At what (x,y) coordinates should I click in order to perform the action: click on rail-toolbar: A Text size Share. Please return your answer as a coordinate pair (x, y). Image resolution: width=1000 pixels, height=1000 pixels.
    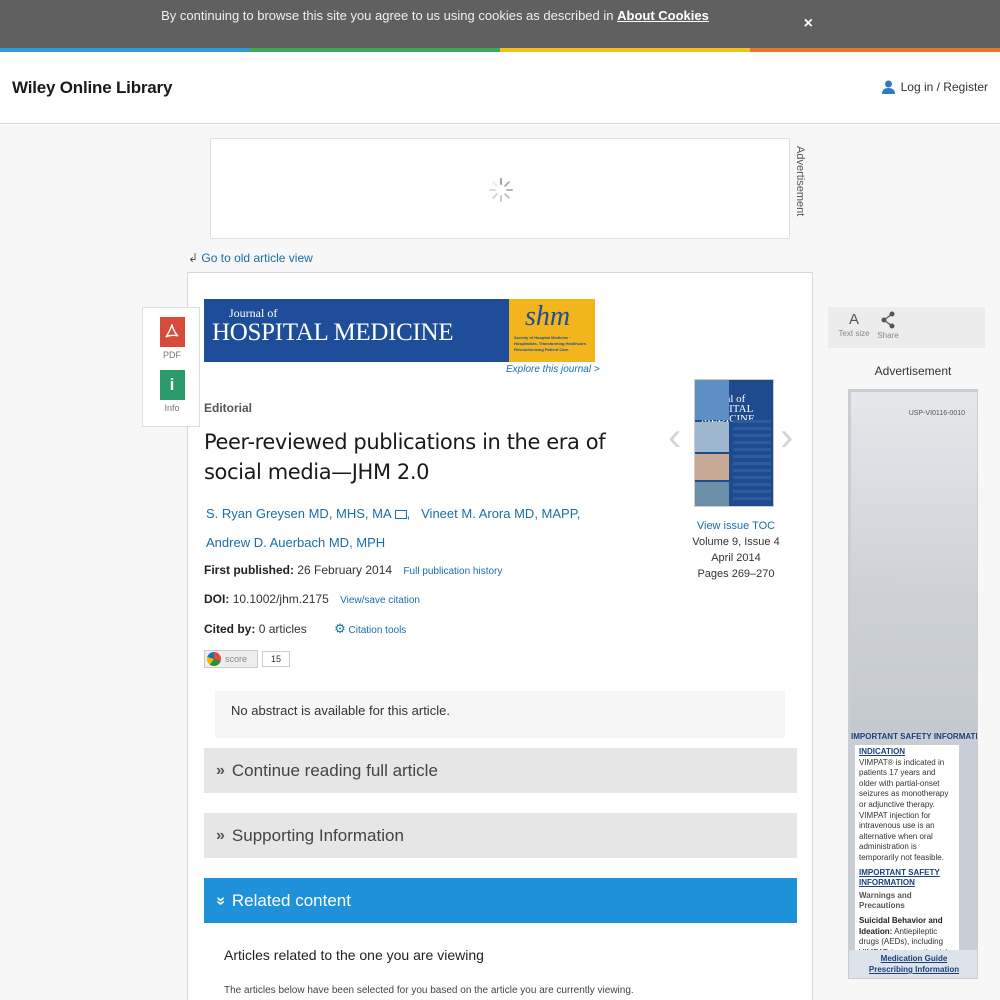
    Looking at the image, I should click on (906, 327).